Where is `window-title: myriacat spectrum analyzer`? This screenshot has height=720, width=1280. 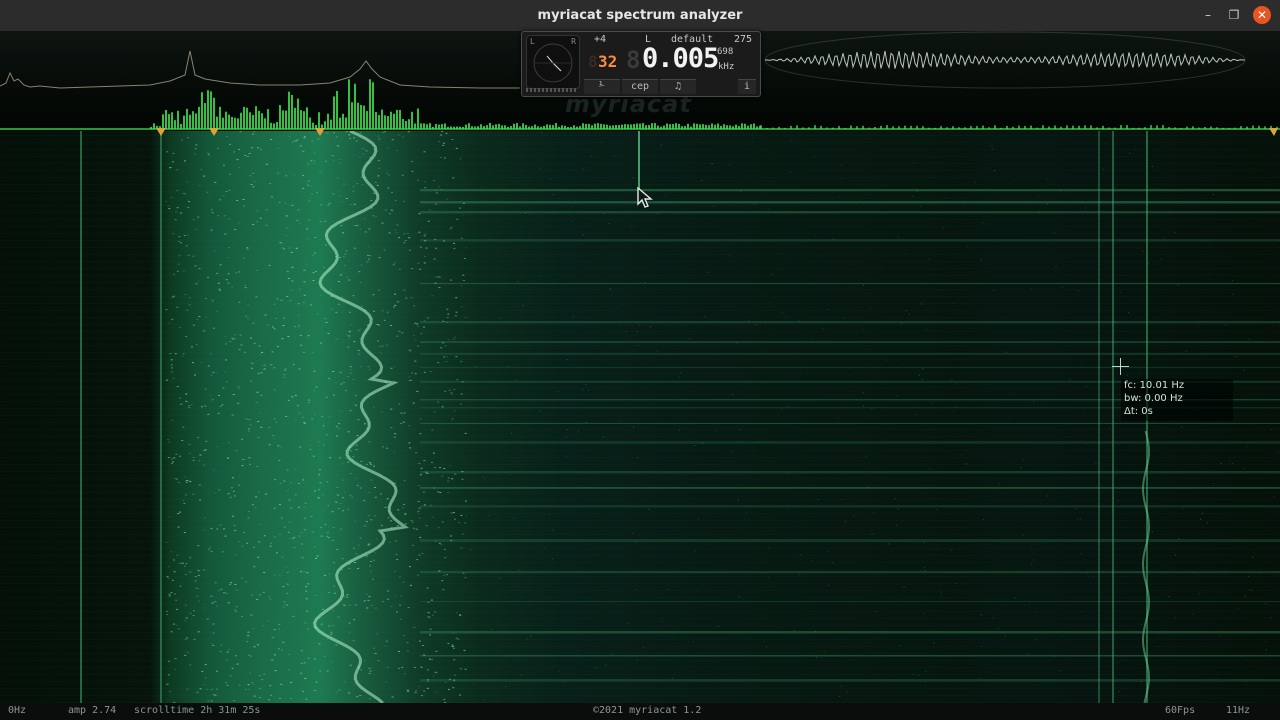 window-title: myriacat spectrum analyzer is located at coordinates (640, 15).